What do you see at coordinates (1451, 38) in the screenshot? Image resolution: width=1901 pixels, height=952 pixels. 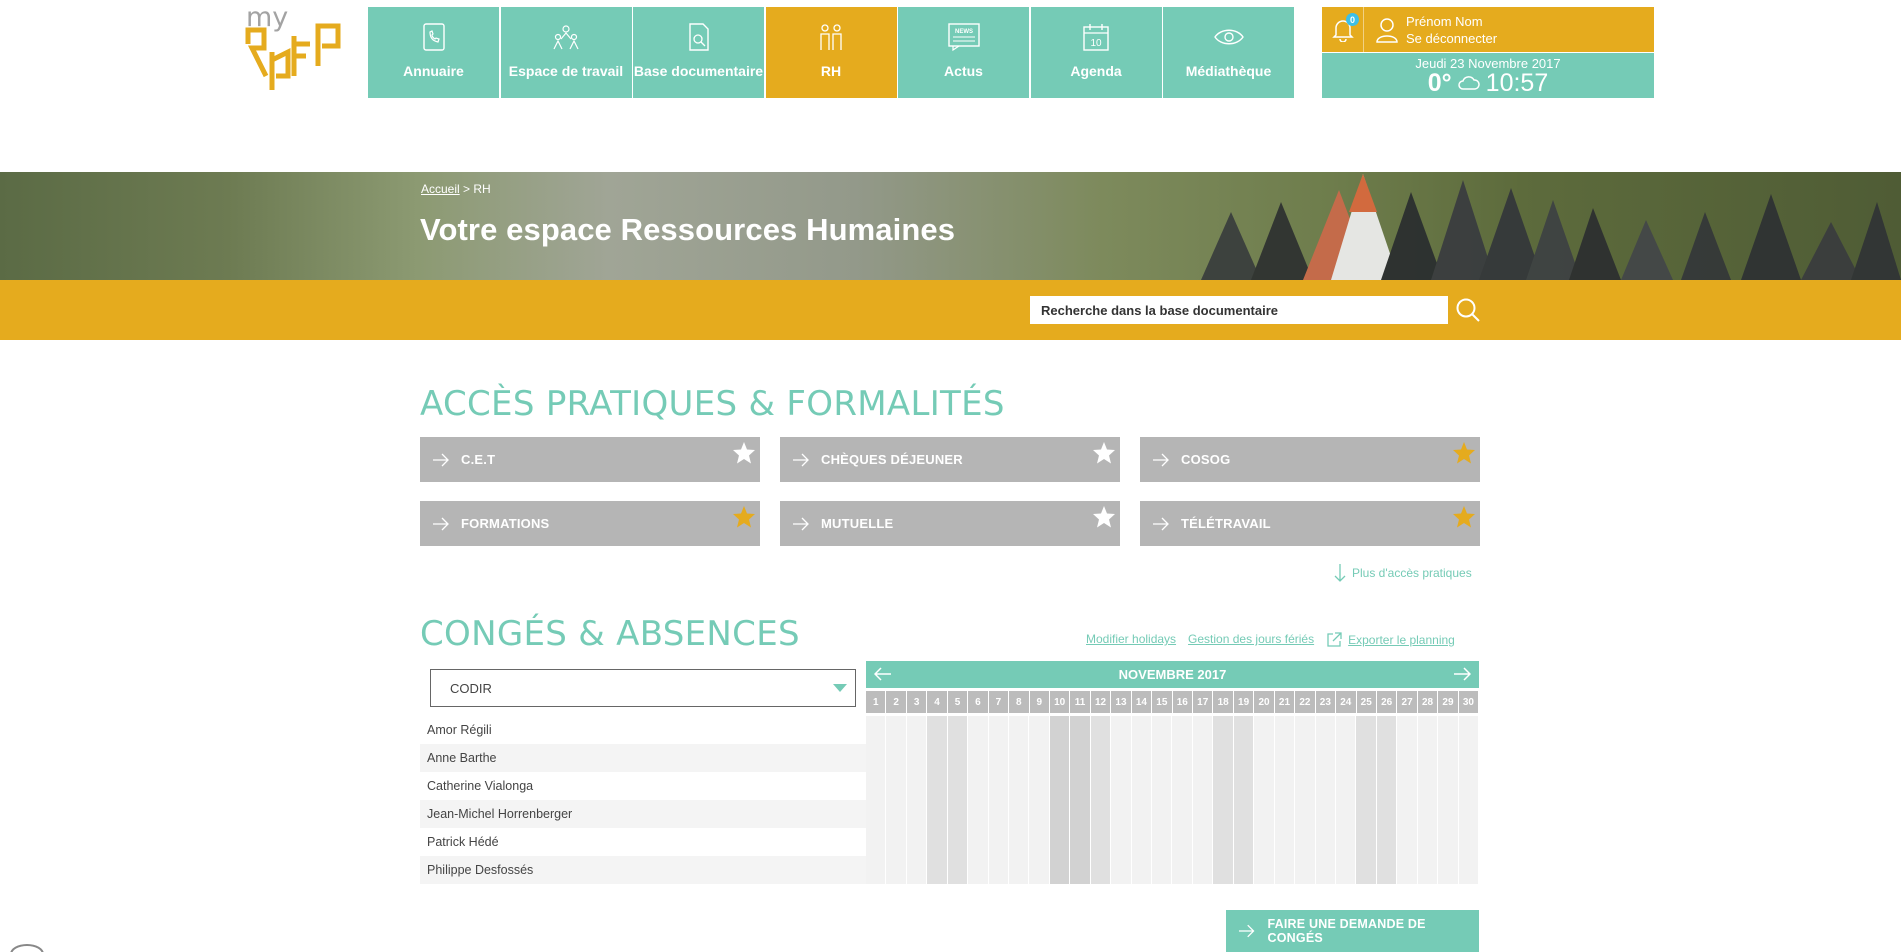 I see `logout-link: Se déconnecter` at bounding box center [1451, 38].